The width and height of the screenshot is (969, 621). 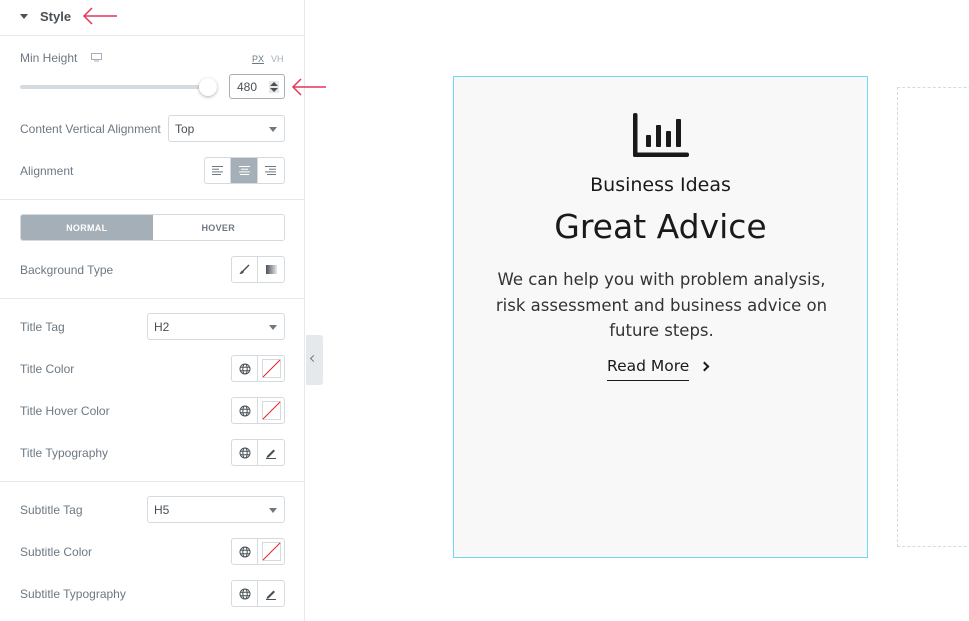 I want to click on section-title: Style, so click(x=56, y=16).